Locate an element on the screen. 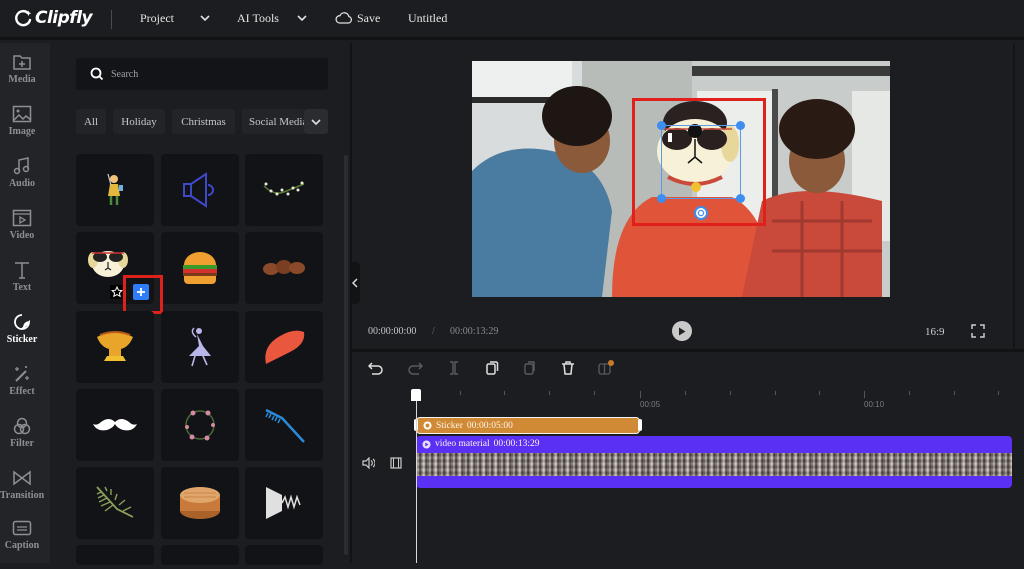 The height and width of the screenshot is (569, 1024). current-time: 00:00:00:00 is located at coordinates (392, 331).